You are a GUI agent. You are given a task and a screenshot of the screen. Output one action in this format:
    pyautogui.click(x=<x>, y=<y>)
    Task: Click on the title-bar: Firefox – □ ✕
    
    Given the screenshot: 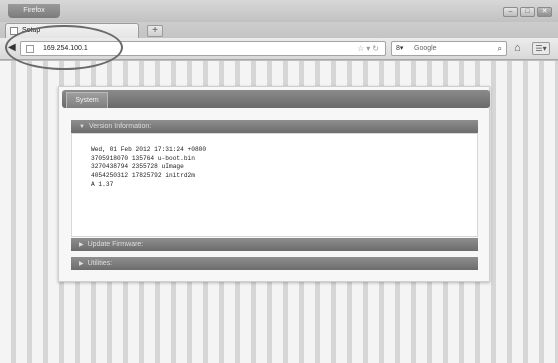 What is the action you would take?
    pyautogui.click(x=279, y=11)
    